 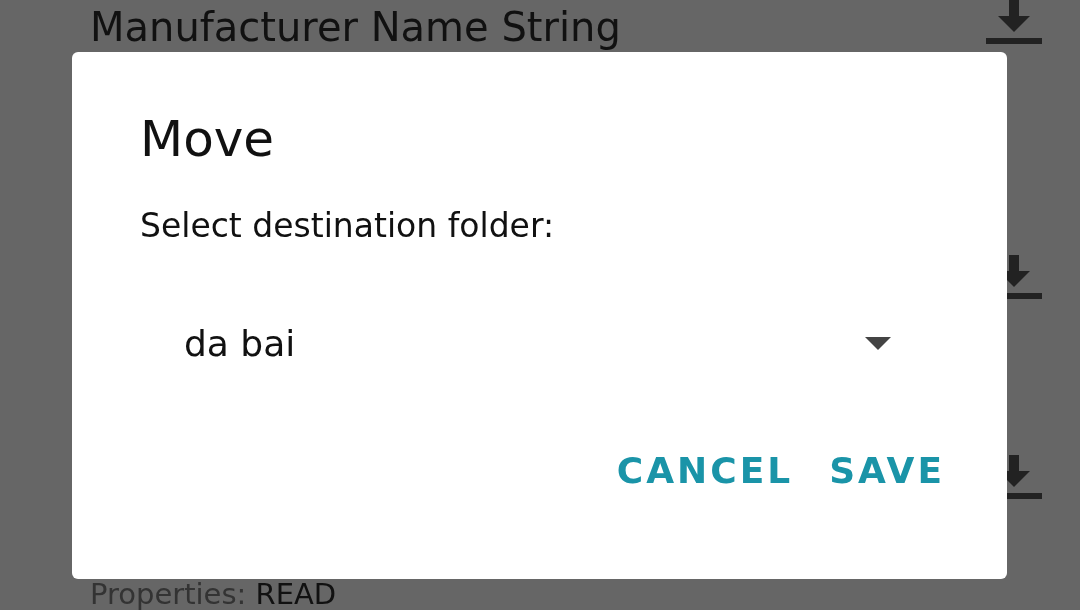 What do you see at coordinates (207, 139) in the screenshot?
I see `dialog-title: Move` at bounding box center [207, 139].